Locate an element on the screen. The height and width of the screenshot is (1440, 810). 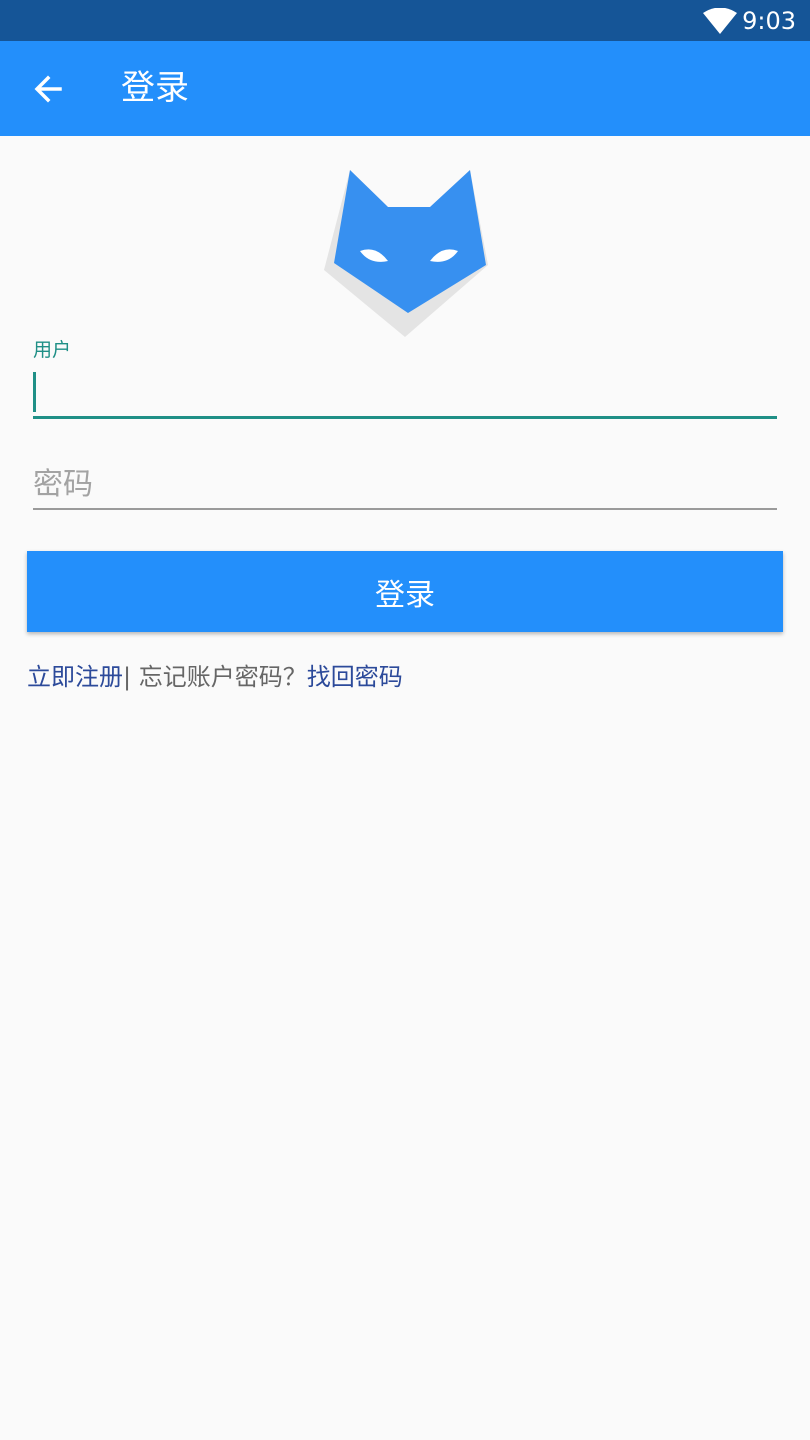
recover-password-link: 找回密码 is located at coordinates (355, 677).